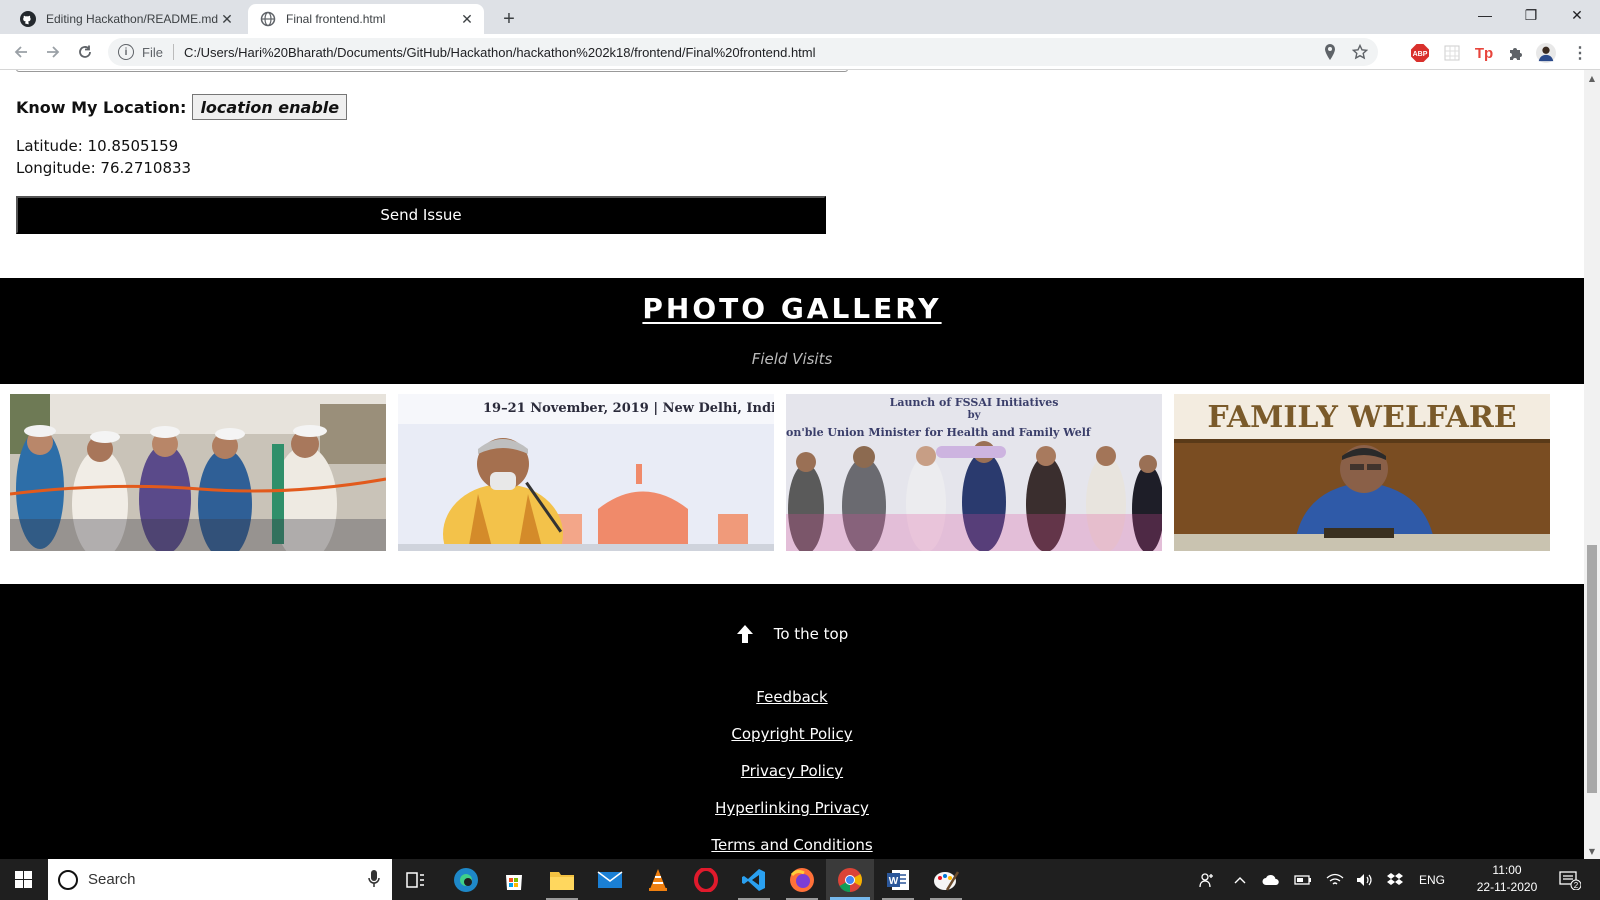 The image size is (1600, 900). I want to click on mail-icon, so click(610, 879).